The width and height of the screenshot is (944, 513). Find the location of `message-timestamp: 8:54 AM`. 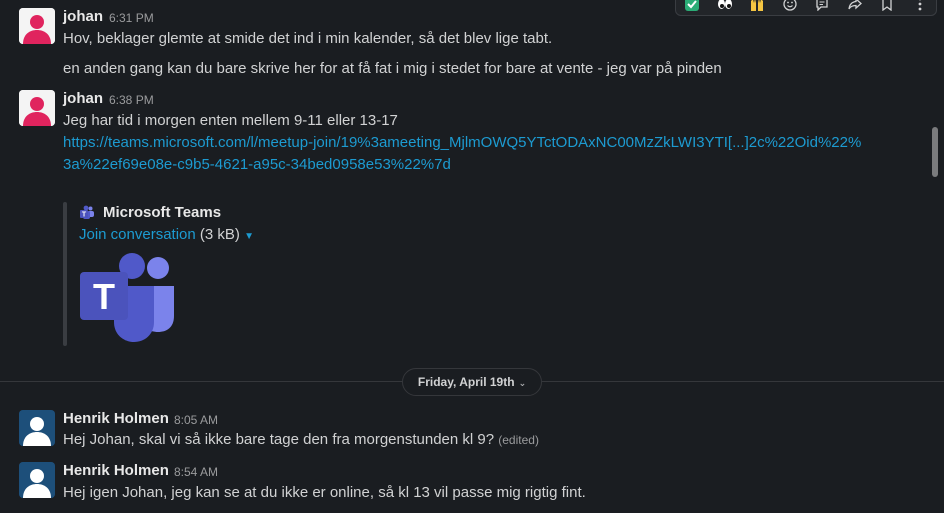

message-timestamp: 8:54 AM is located at coordinates (196, 472).